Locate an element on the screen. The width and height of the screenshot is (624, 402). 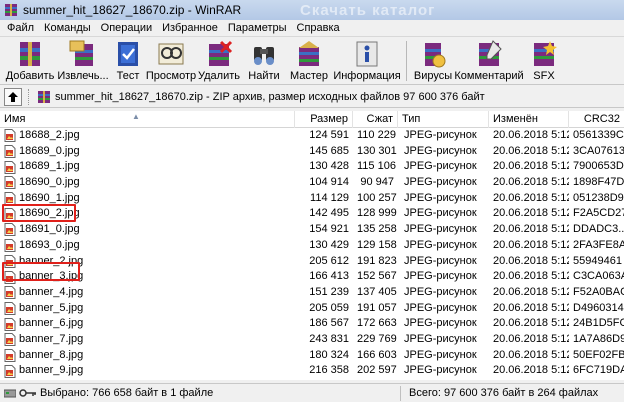
view-label: Просмотр is located at coordinates (171, 76).